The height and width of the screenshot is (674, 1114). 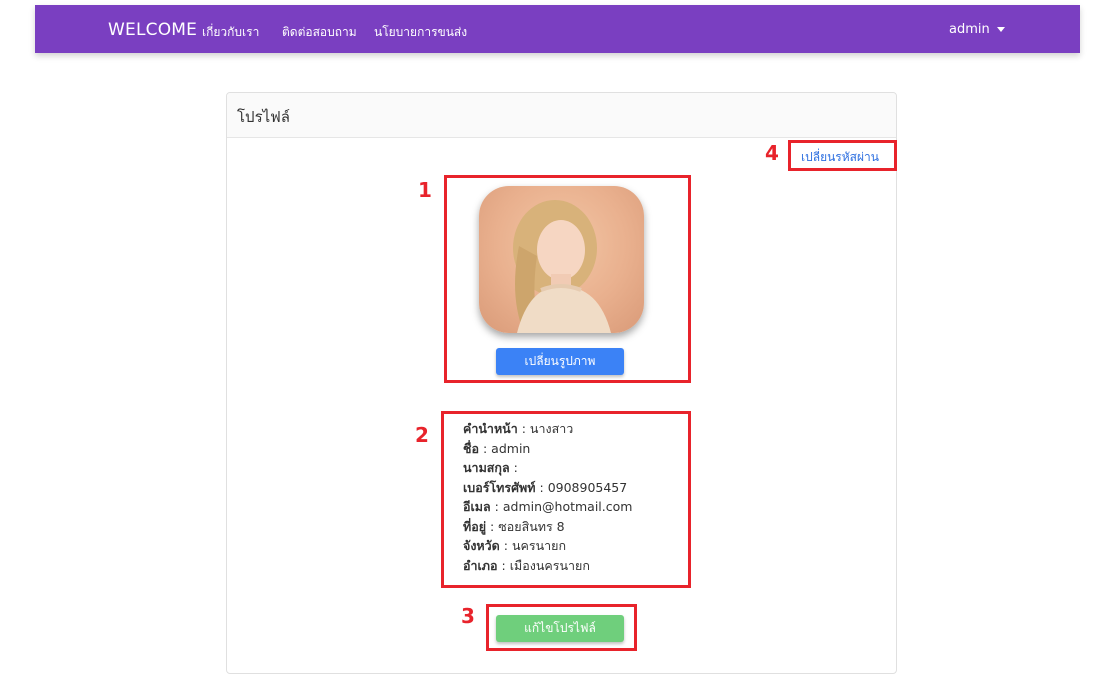 What do you see at coordinates (475, 526) in the screenshot?
I see `info-label: ที่อยู่` at bounding box center [475, 526].